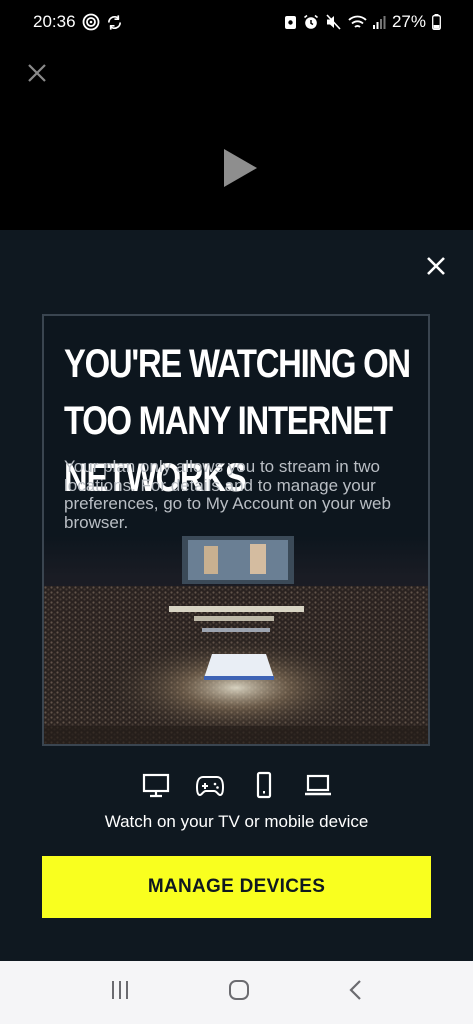 This screenshot has width=473, height=1024. Describe the element at coordinates (356, 992) in the screenshot. I see `back-icon` at that location.